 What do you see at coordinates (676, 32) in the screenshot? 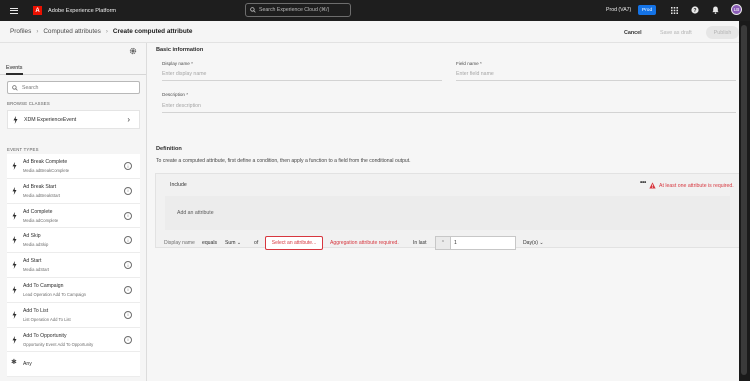
I see `save-draft-button: Save as draft` at bounding box center [676, 32].